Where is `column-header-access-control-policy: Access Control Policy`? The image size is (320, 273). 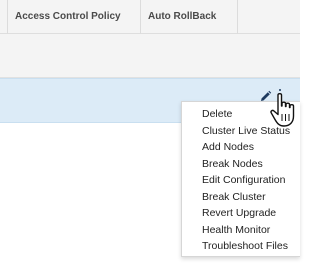
column-header-access-control-policy: Access Control Policy is located at coordinates (73, 17).